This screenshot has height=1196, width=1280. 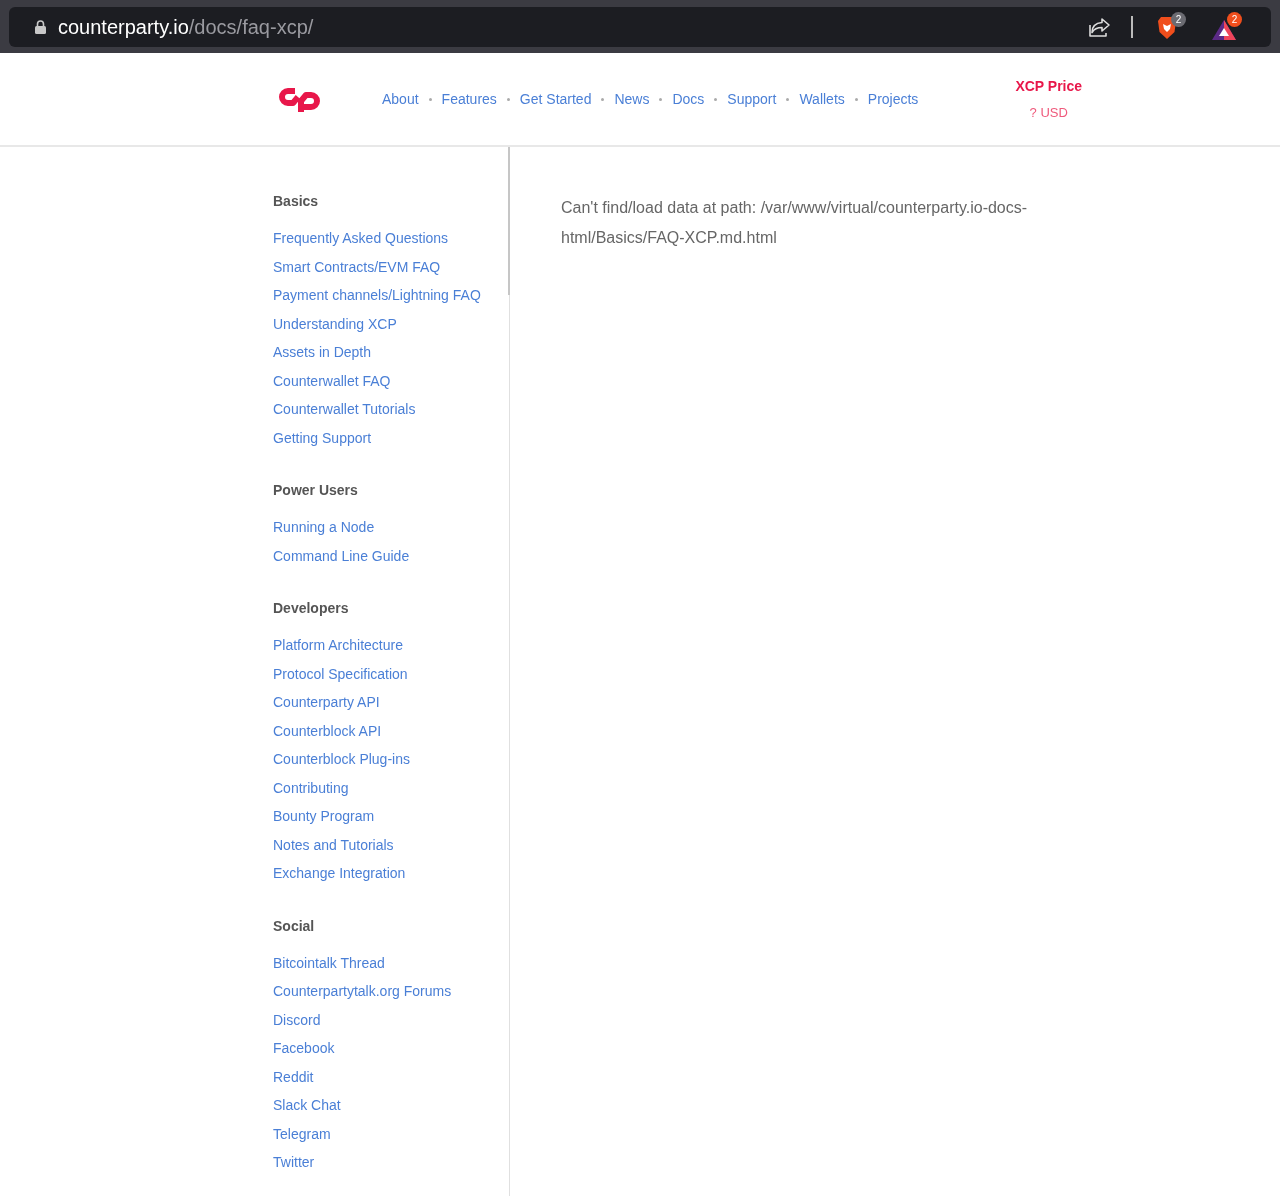 What do you see at coordinates (324, 816) in the screenshot?
I see `sidebar-link: Bounty Program` at bounding box center [324, 816].